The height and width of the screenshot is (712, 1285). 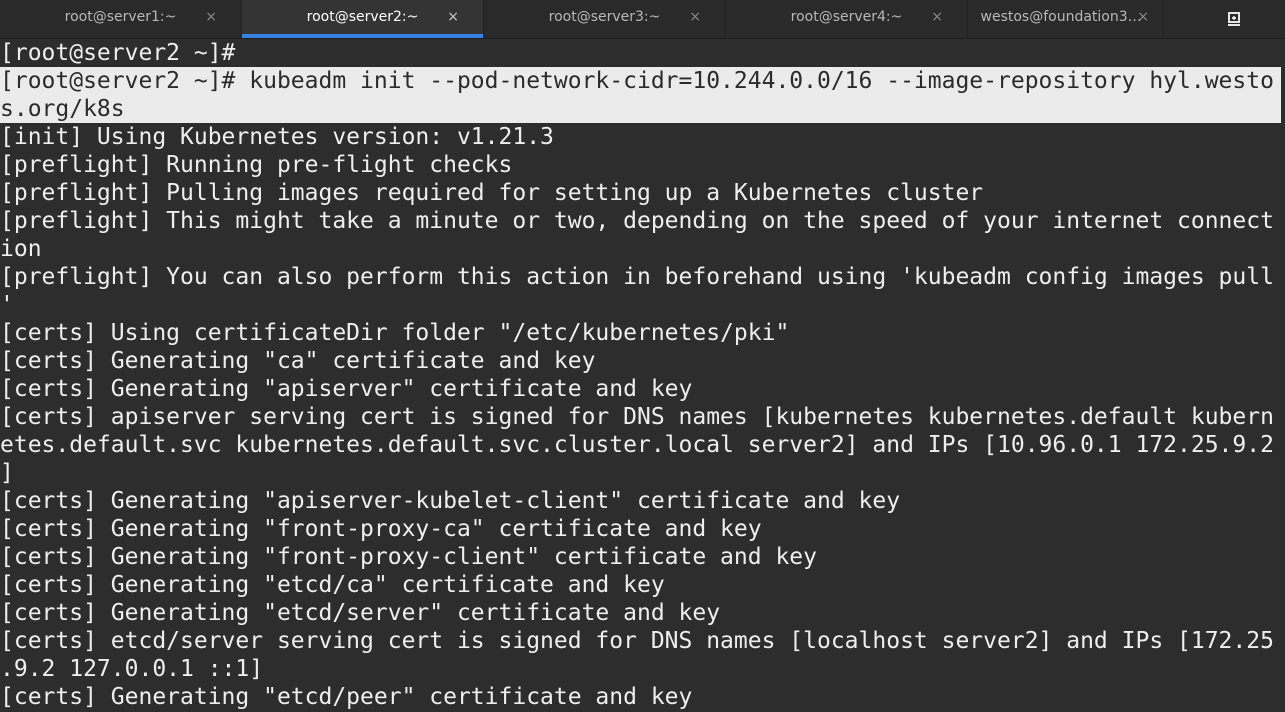 I want to click on tab-server2: root@server2:~ ×, so click(x=363, y=19).